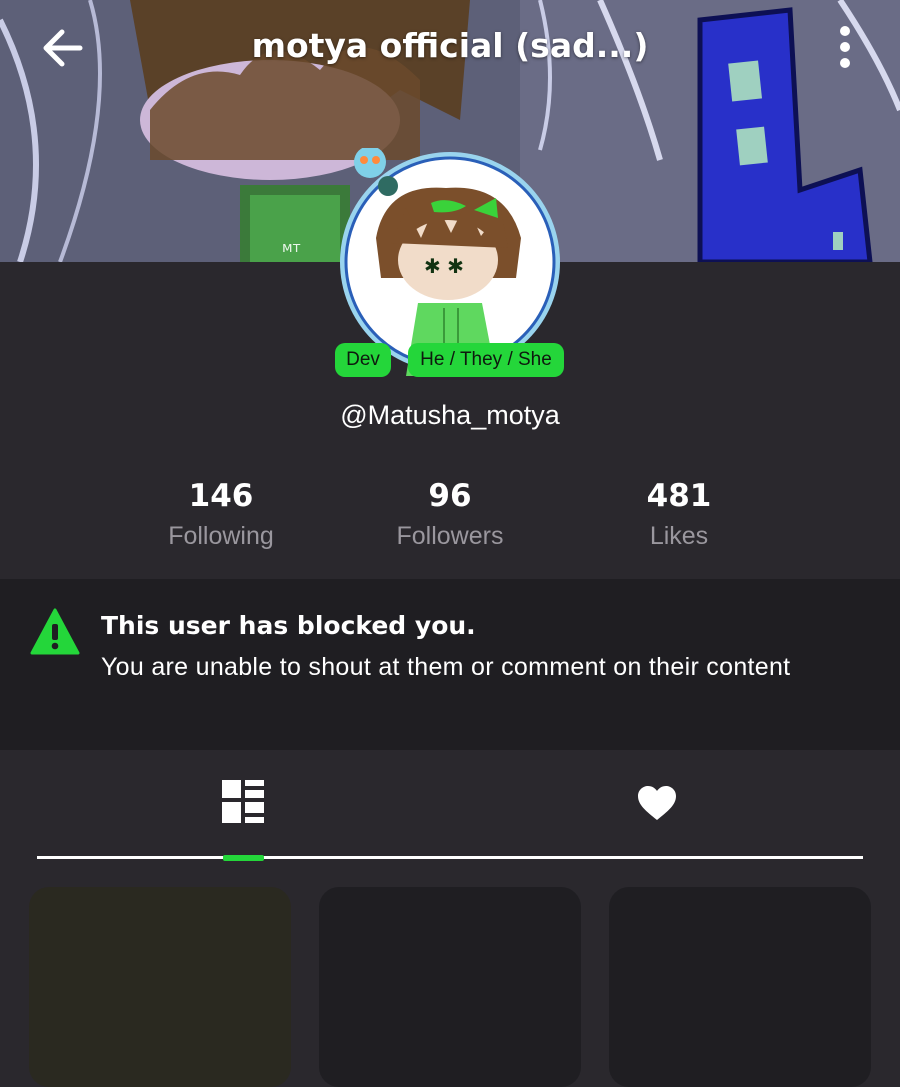 The width and height of the screenshot is (900, 1087). I want to click on active-tab-indicator, so click(243, 858).